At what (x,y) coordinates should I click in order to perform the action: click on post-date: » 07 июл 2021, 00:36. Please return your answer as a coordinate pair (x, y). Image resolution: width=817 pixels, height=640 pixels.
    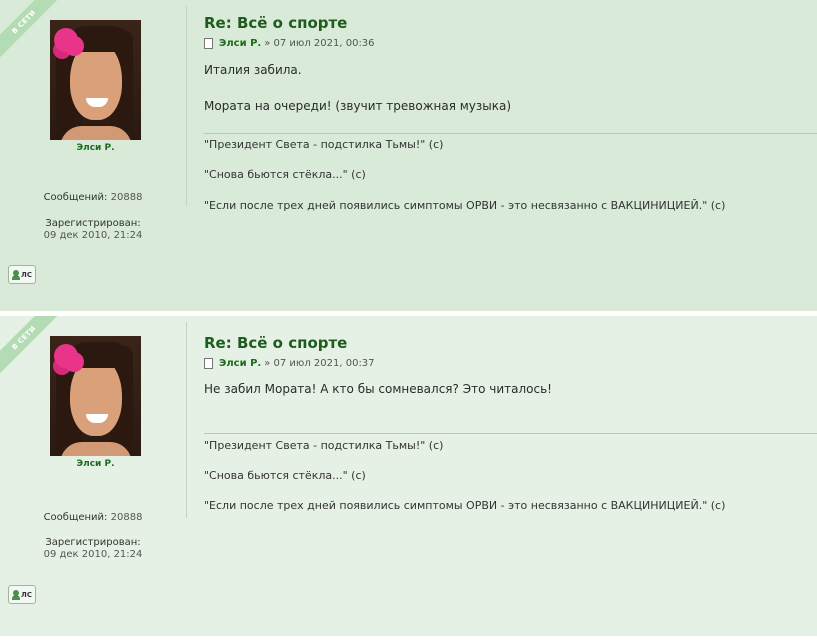
    Looking at the image, I should click on (319, 43).